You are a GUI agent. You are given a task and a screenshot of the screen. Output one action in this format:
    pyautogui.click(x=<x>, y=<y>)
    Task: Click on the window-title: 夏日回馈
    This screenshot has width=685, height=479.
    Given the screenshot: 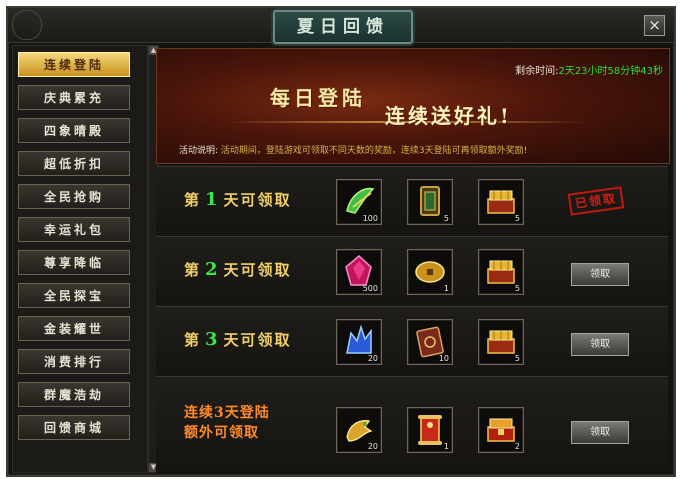 What is the action you would take?
    pyautogui.click(x=343, y=27)
    